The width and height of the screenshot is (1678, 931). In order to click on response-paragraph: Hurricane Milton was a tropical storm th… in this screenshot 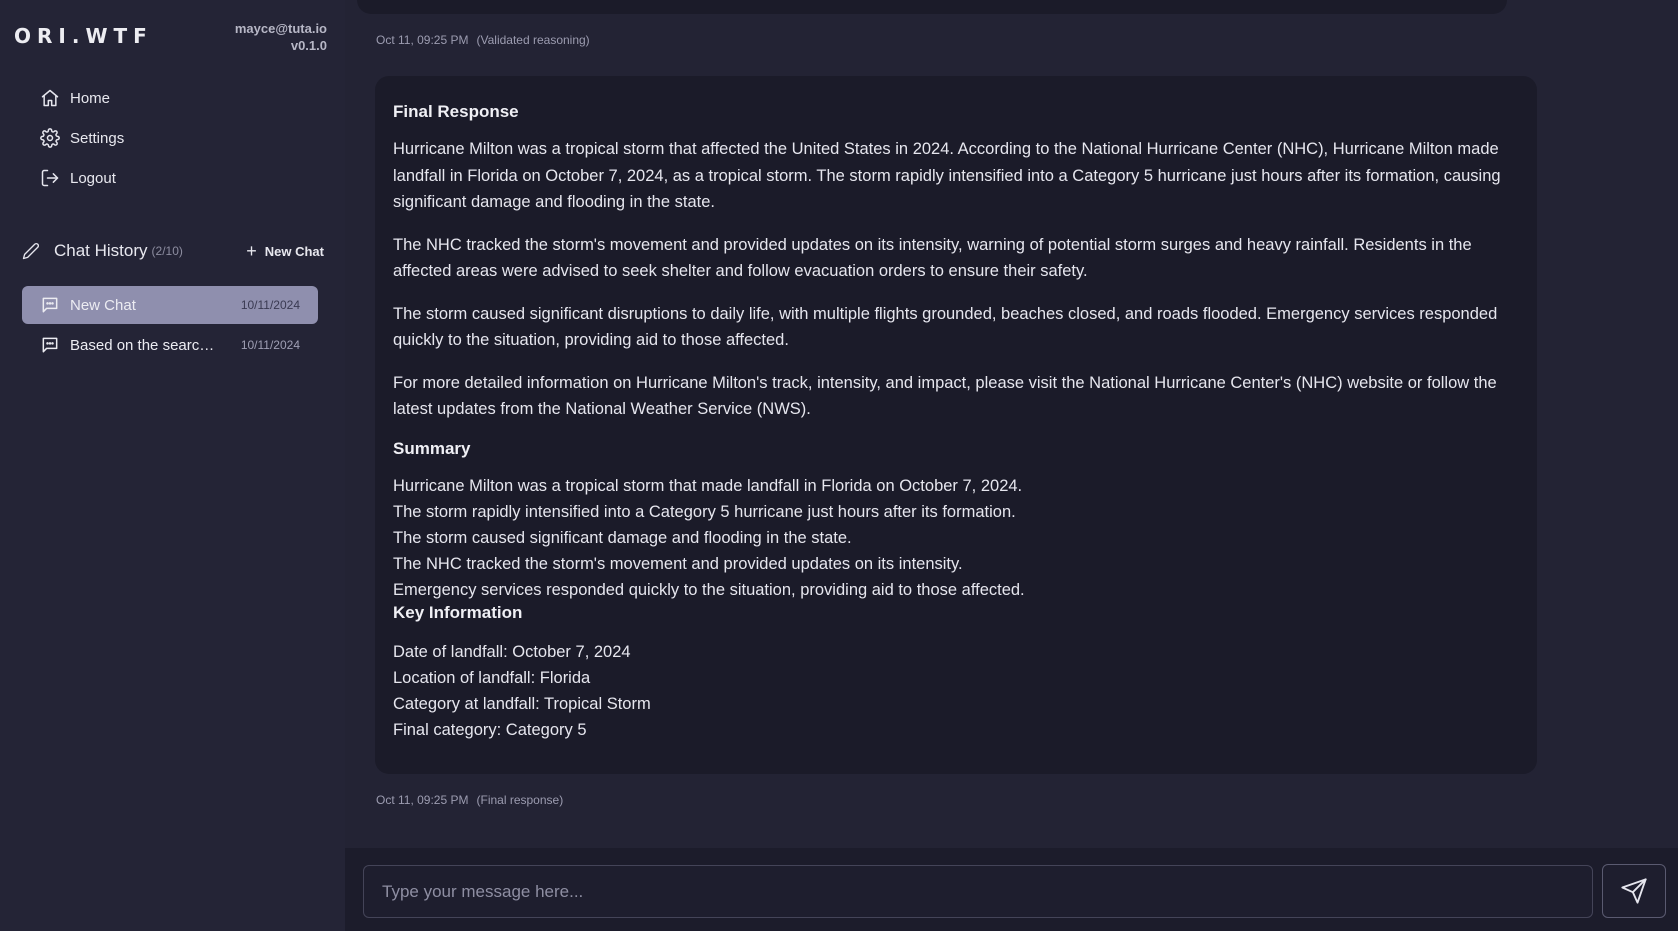, I will do `click(947, 175)`.